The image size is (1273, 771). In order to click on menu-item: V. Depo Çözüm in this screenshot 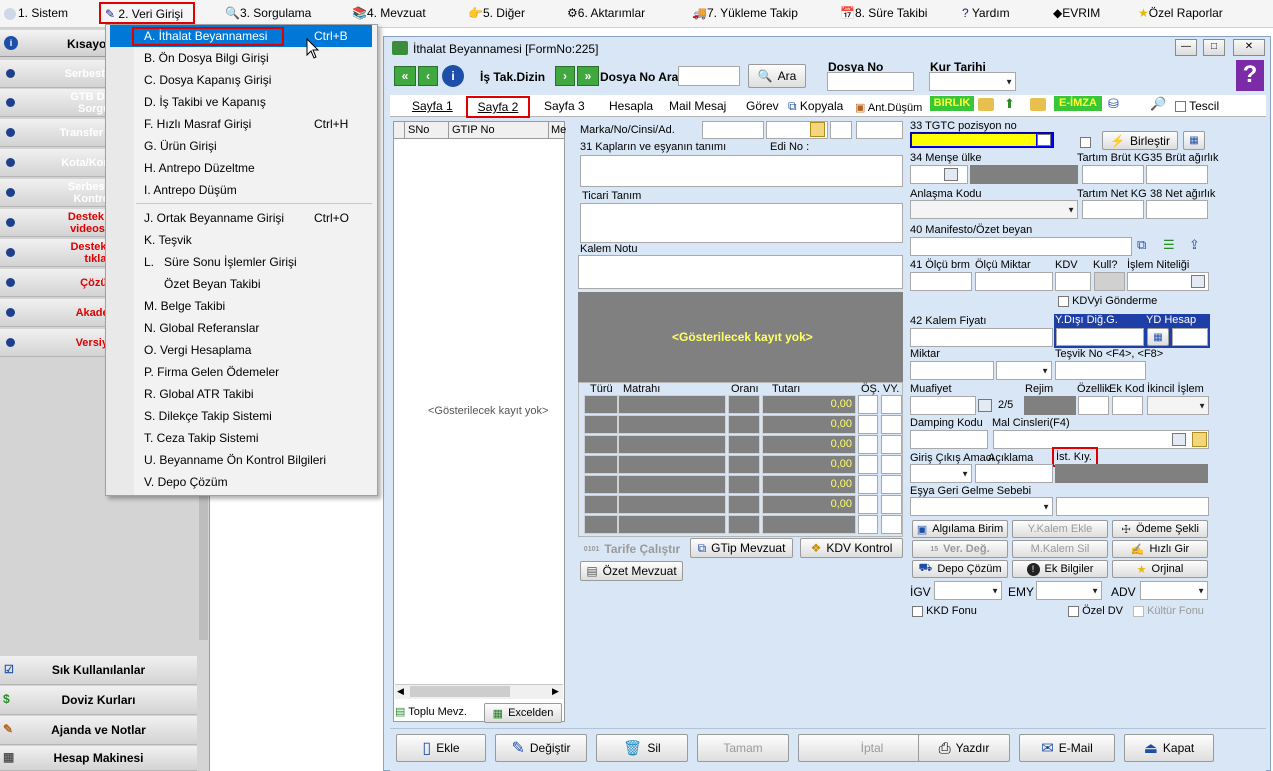, I will do `click(255, 482)`.